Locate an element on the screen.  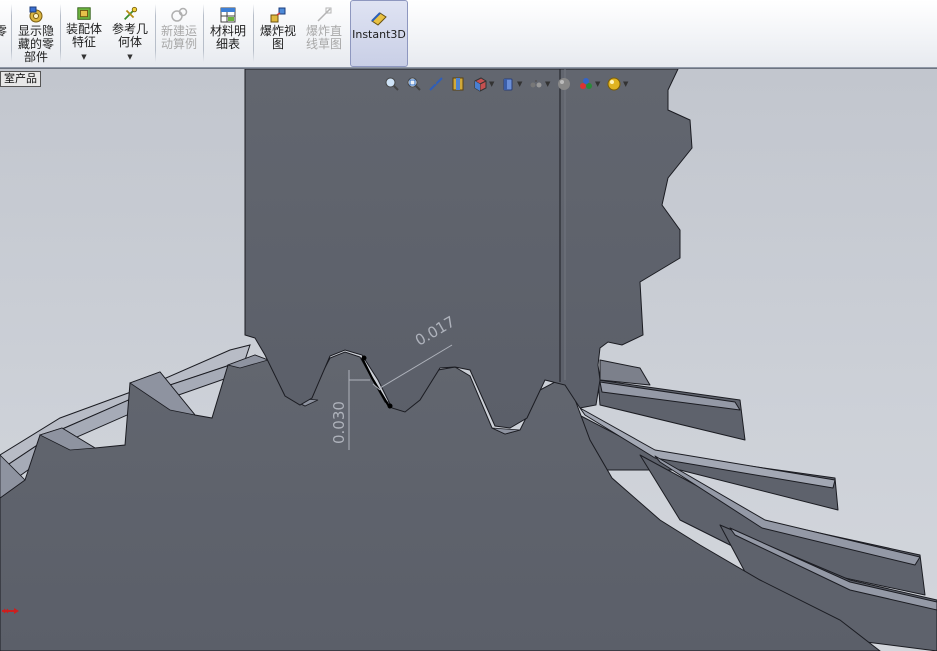
bill-of-materials-icon is located at coordinates (228, 15).